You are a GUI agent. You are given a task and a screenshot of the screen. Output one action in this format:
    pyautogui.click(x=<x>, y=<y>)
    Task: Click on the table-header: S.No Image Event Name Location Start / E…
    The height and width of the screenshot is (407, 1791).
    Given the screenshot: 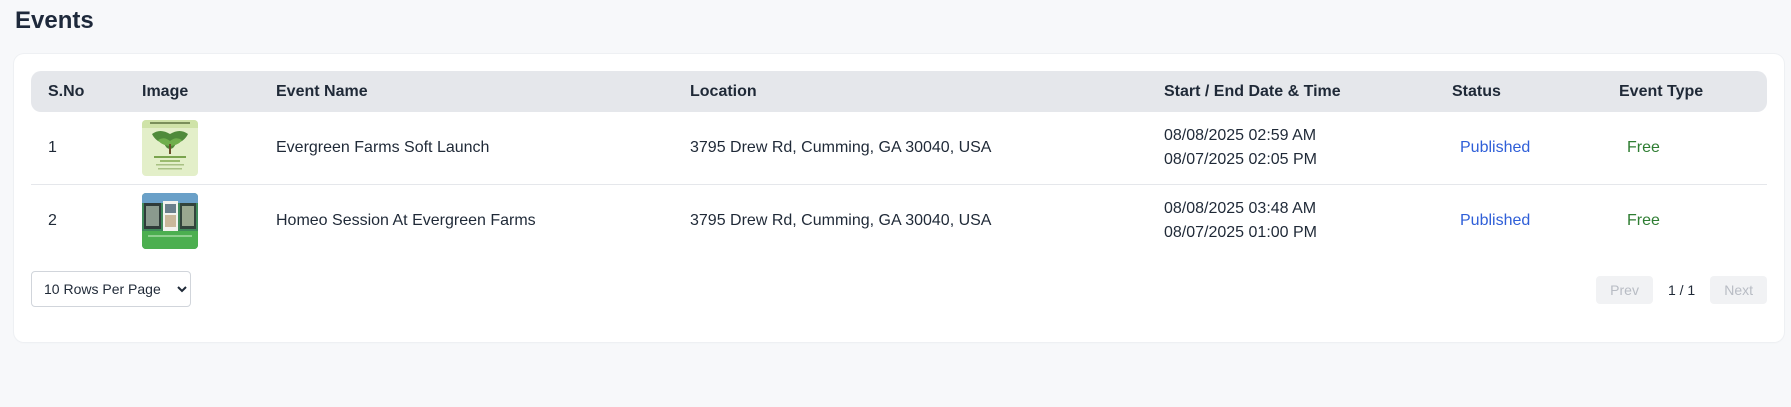 What is the action you would take?
    pyautogui.click(x=899, y=91)
    